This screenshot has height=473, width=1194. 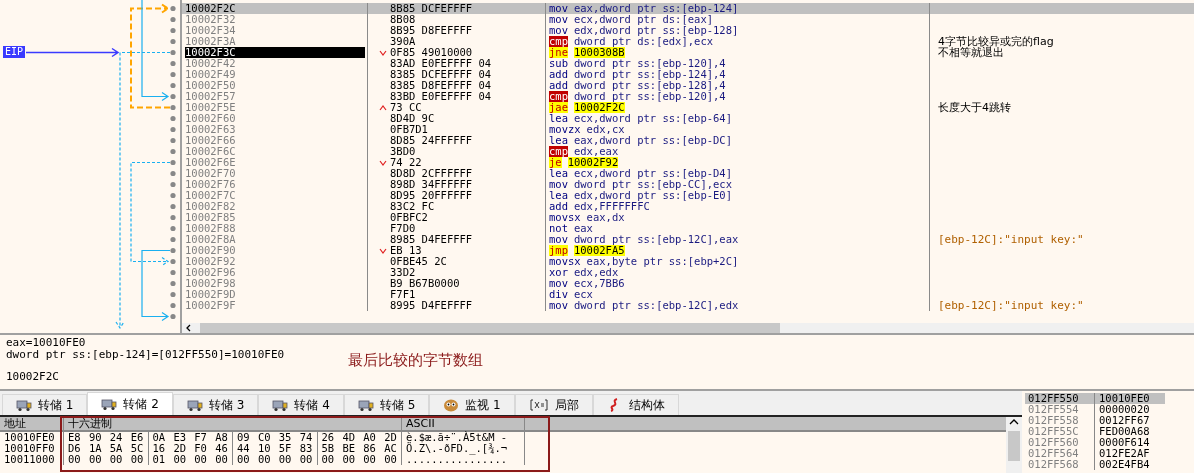 What do you see at coordinates (211, 239) in the screenshot?
I see `address-text: 10002F8A` at bounding box center [211, 239].